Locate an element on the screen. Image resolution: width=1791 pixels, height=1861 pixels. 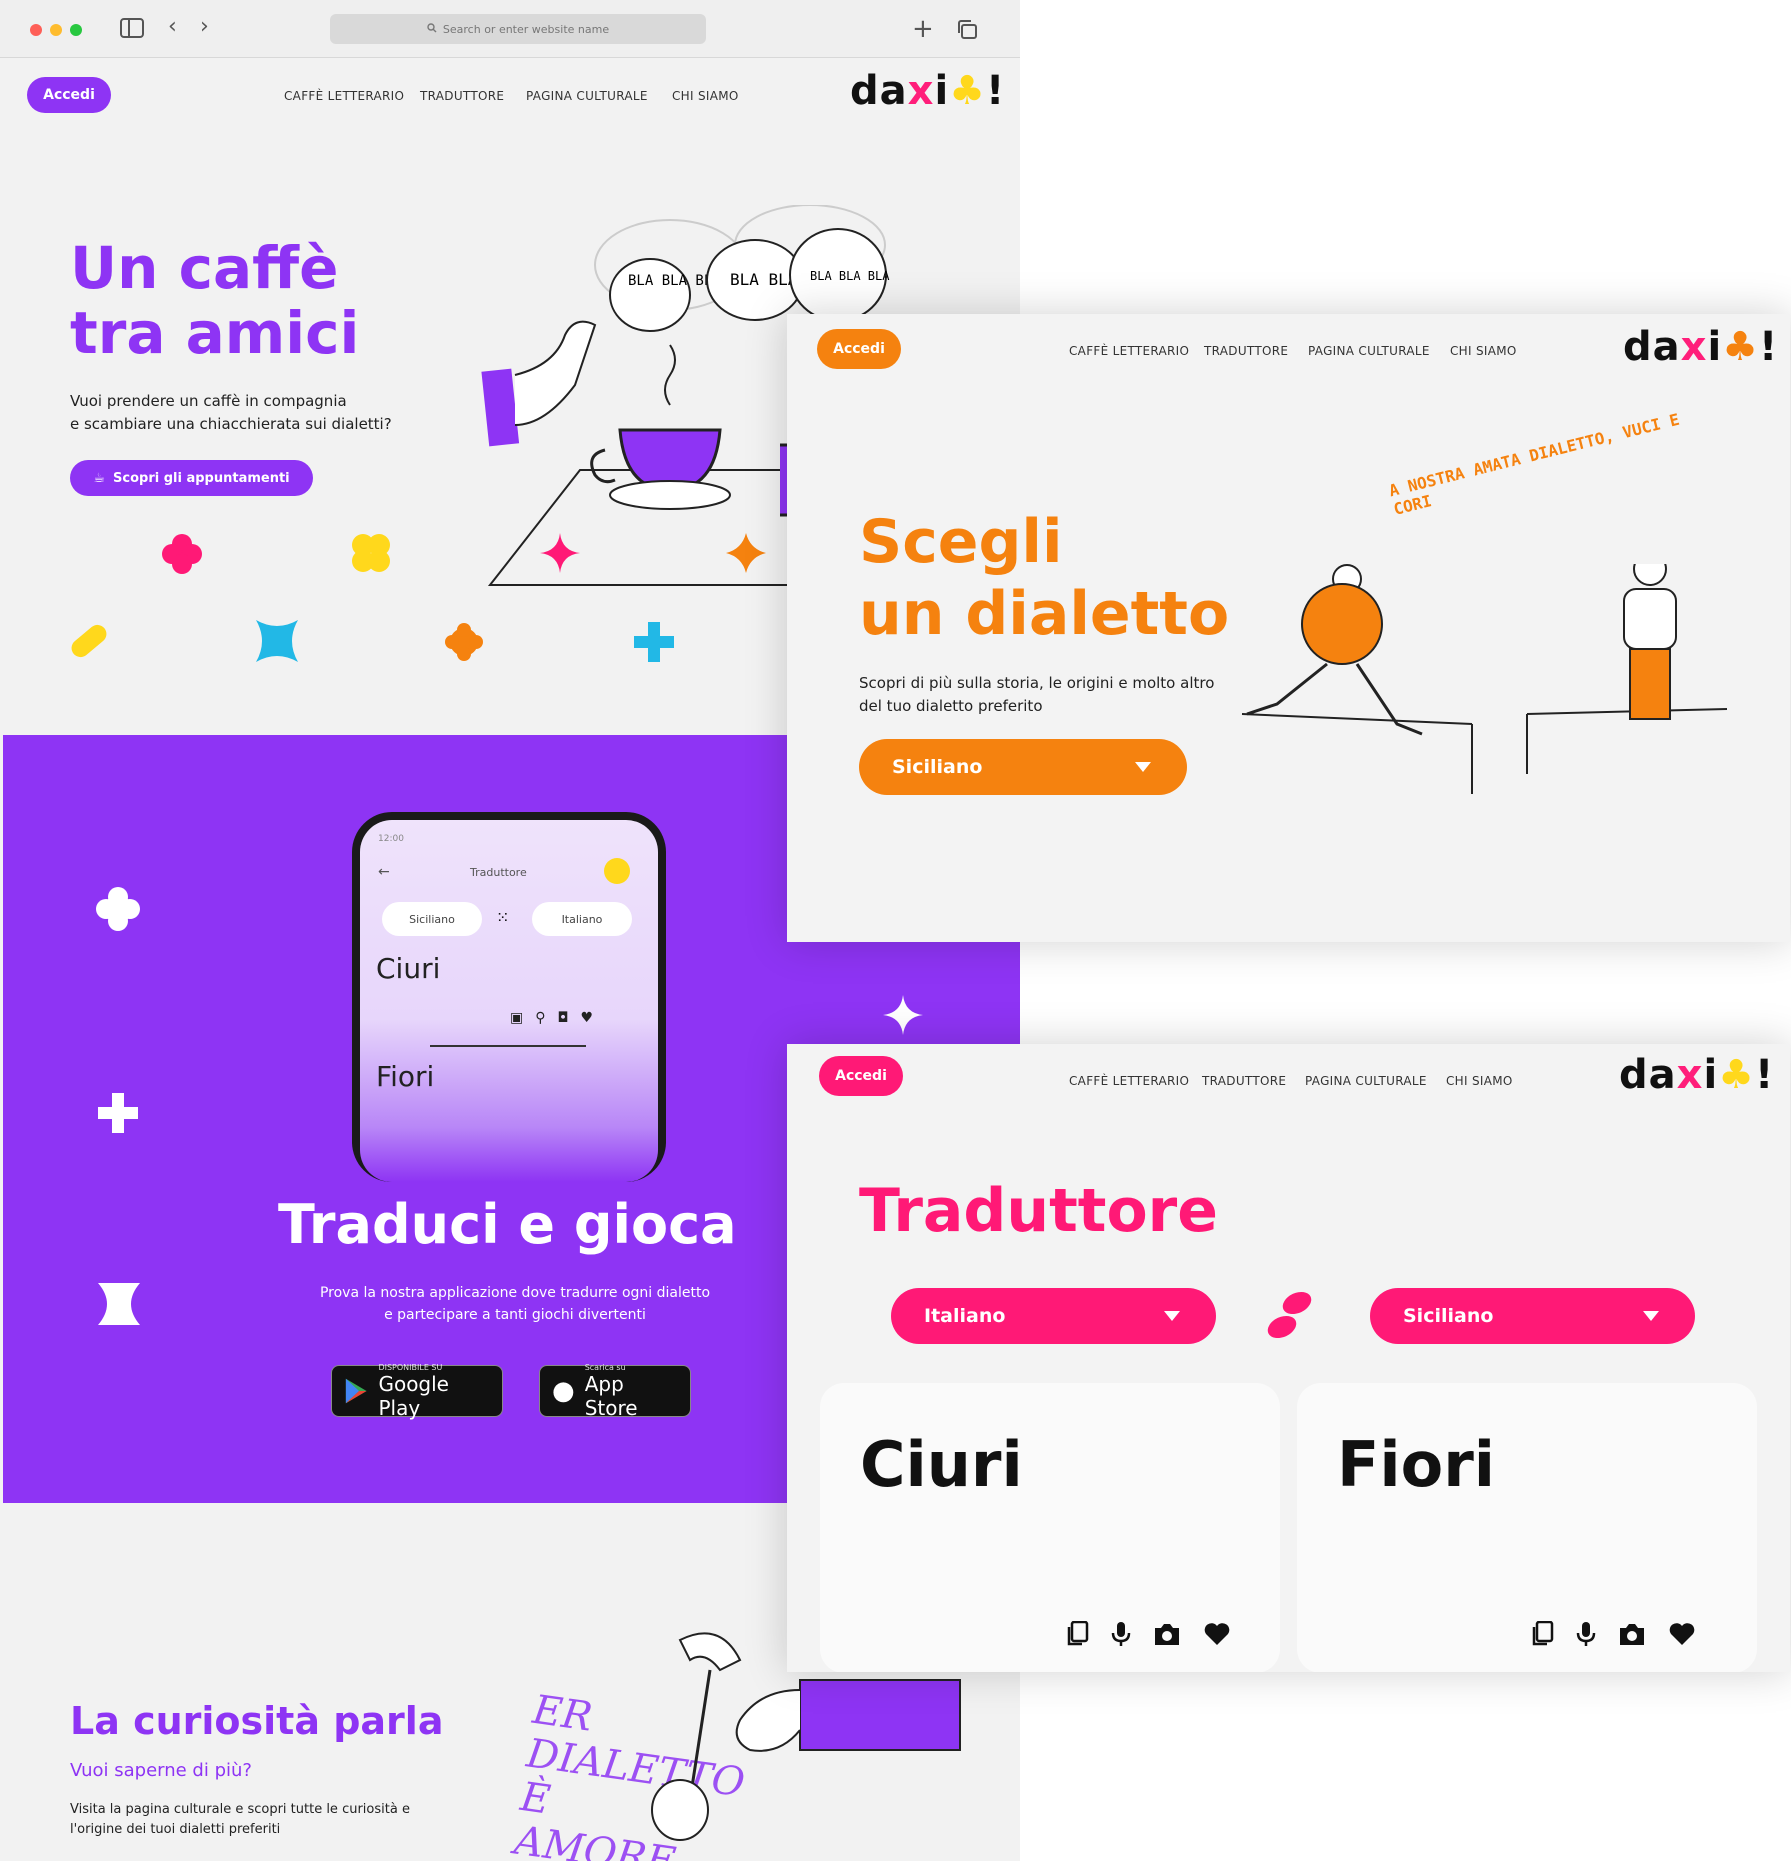
sidebar-icon is located at coordinates (132, 30).